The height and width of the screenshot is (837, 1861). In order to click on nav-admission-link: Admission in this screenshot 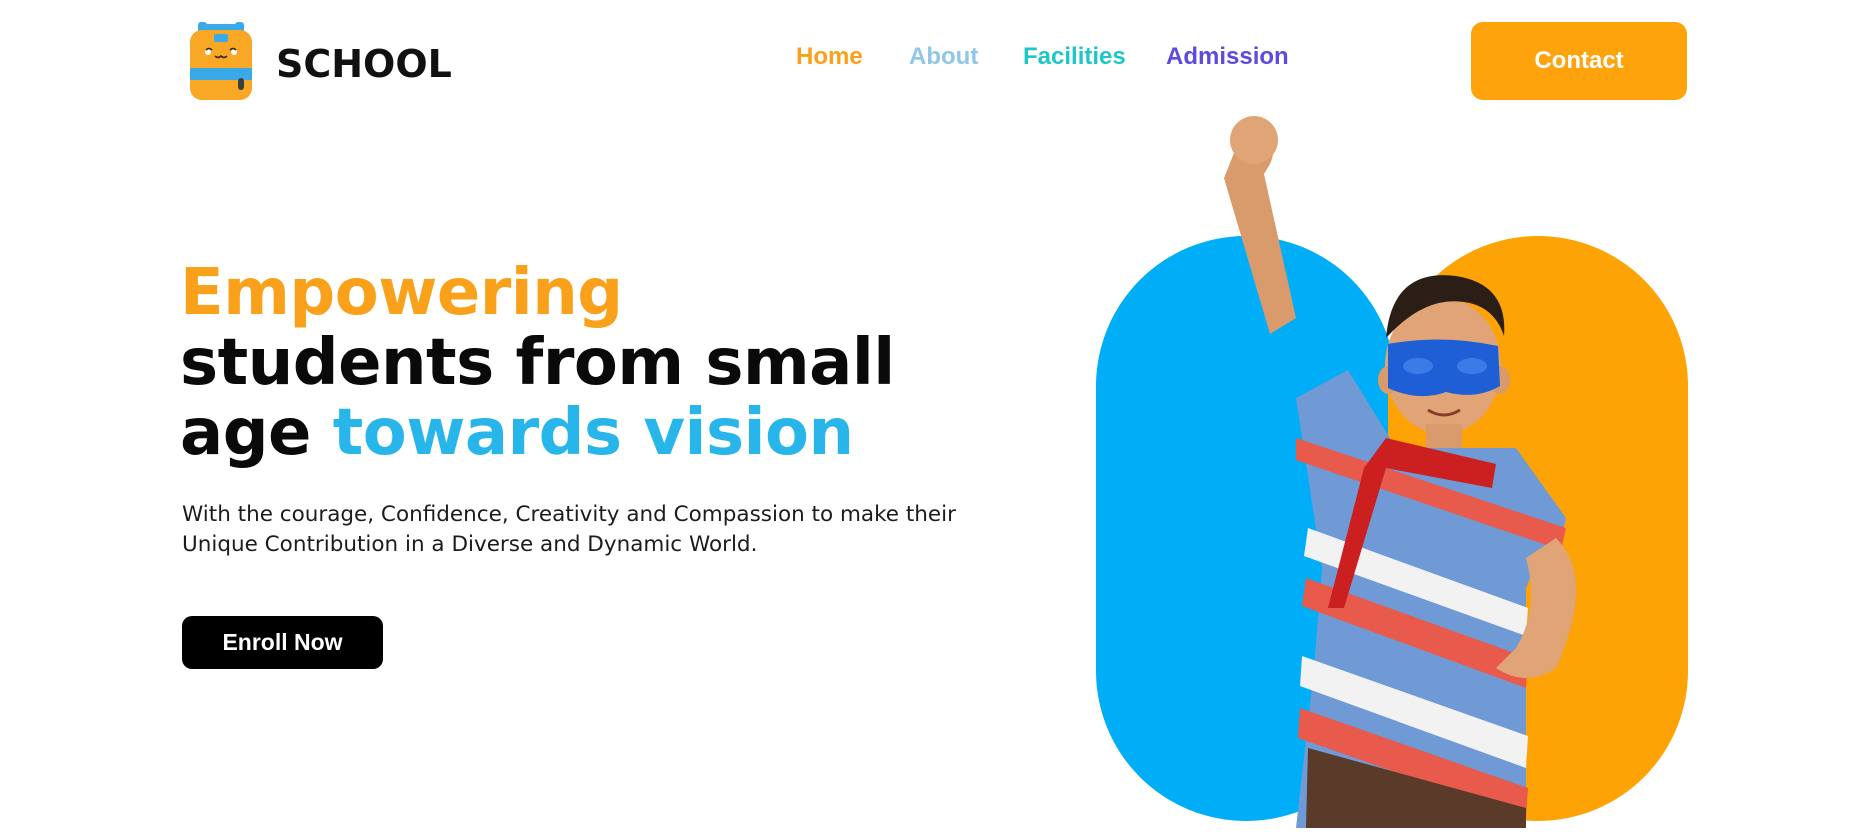, I will do `click(1227, 57)`.